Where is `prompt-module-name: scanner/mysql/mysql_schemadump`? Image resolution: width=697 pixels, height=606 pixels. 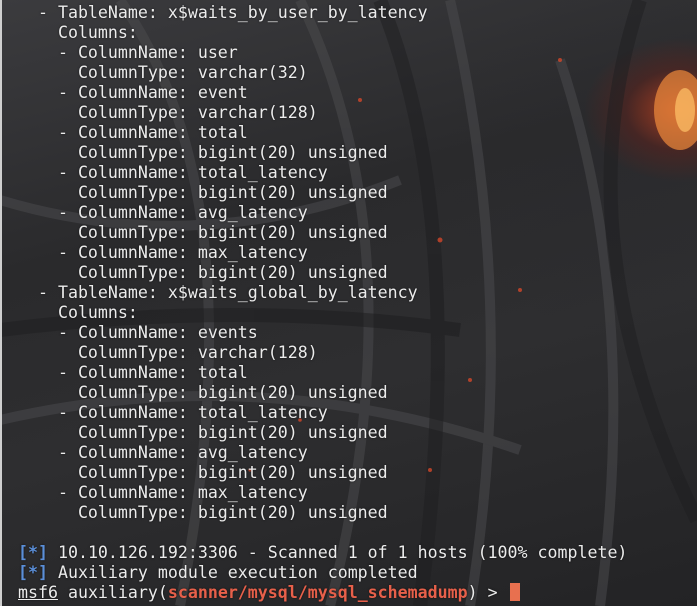
prompt-module-name: scanner/mysql/mysql_schemadump is located at coordinates (317, 592).